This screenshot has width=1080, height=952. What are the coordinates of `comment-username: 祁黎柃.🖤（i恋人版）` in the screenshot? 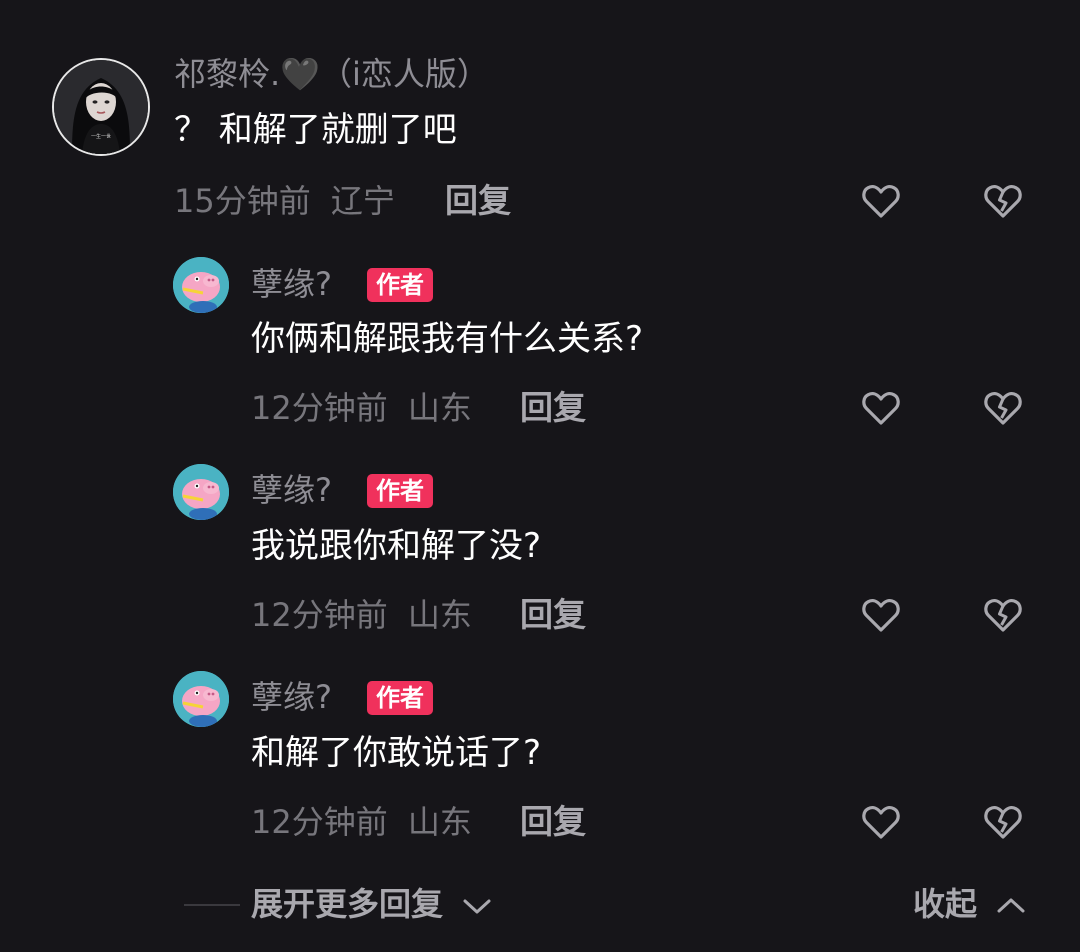 It's located at (331, 74).